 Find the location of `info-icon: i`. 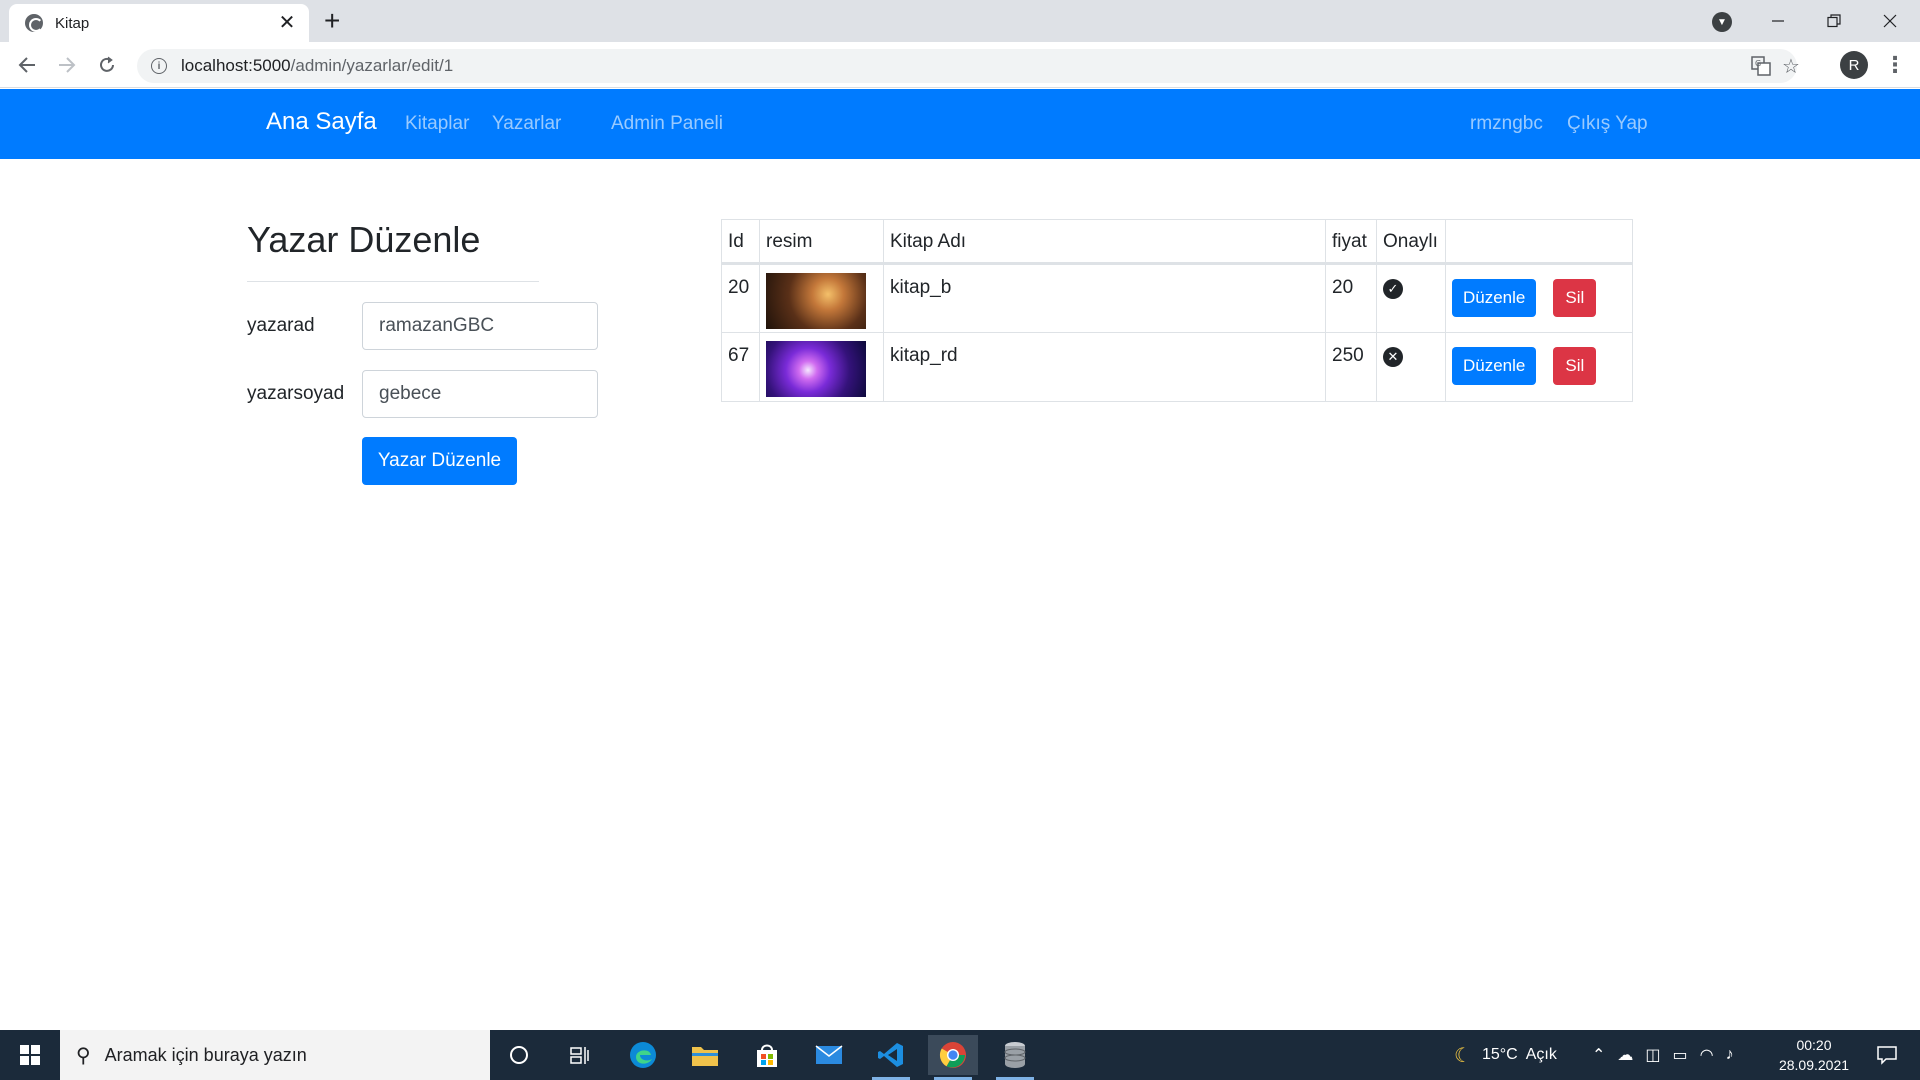

info-icon: i is located at coordinates (159, 66).